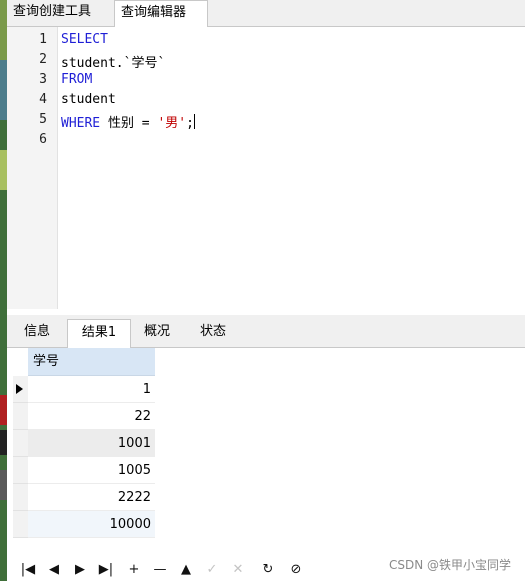  What do you see at coordinates (160, 570) in the screenshot?
I see `delete-record-icon: —` at bounding box center [160, 570].